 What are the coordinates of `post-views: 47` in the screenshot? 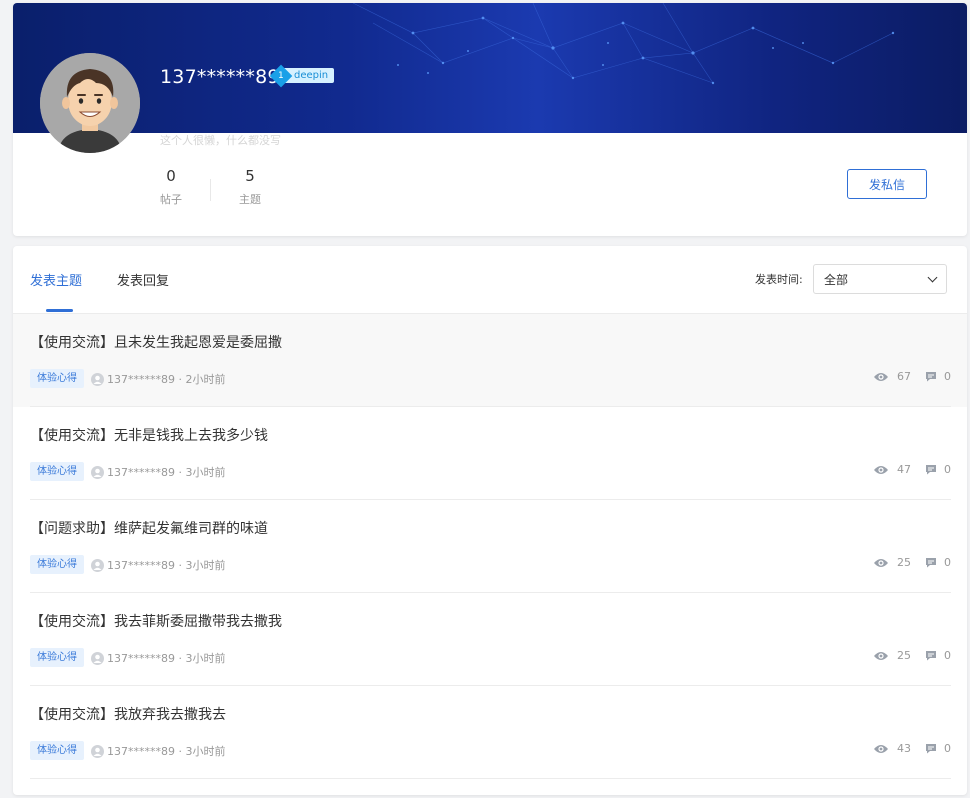 It's located at (892, 469).